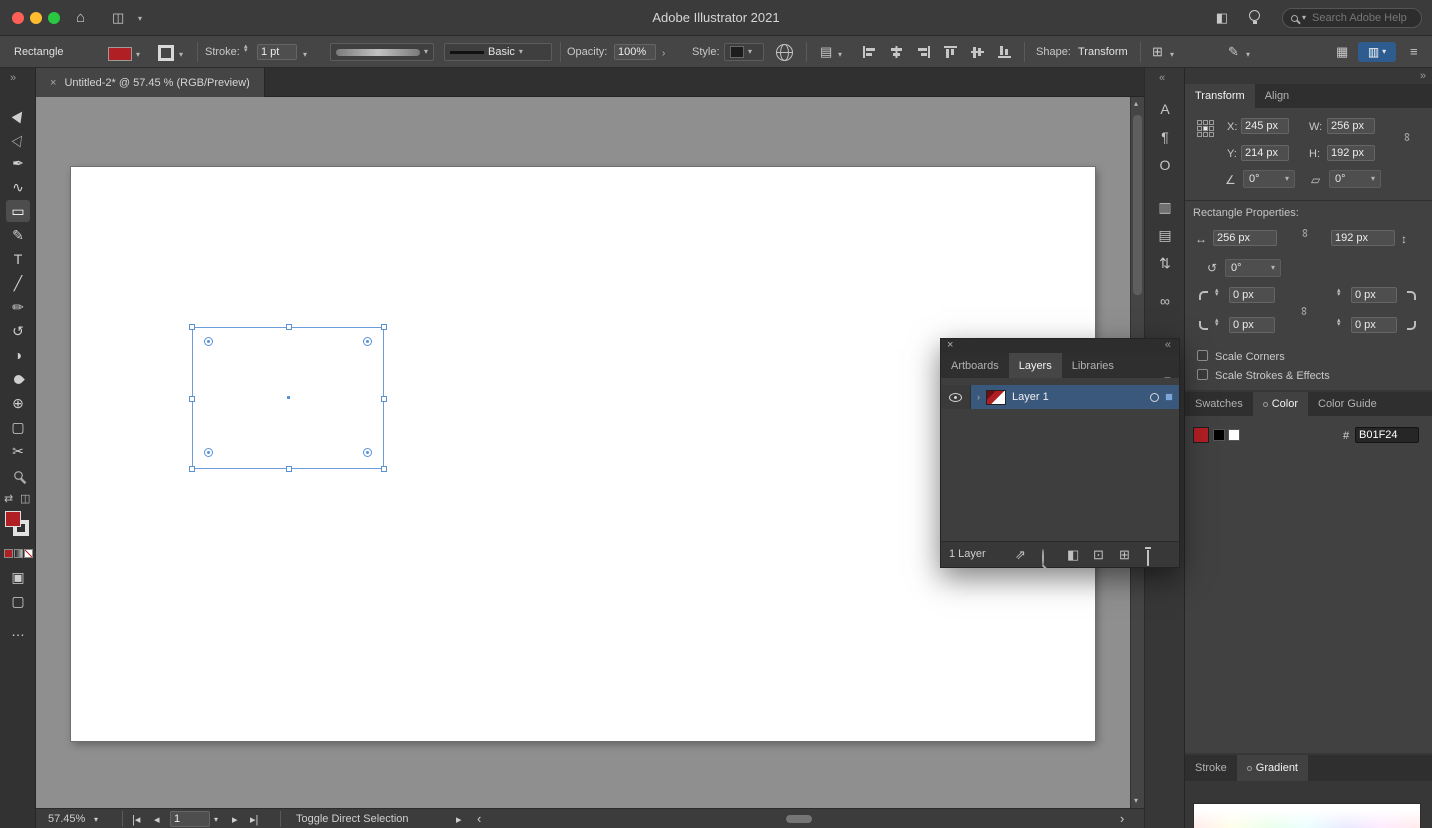 The height and width of the screenshot is (828, 1432). I want to click on tab-color-guide: Color Guide, so click(1347, 404).